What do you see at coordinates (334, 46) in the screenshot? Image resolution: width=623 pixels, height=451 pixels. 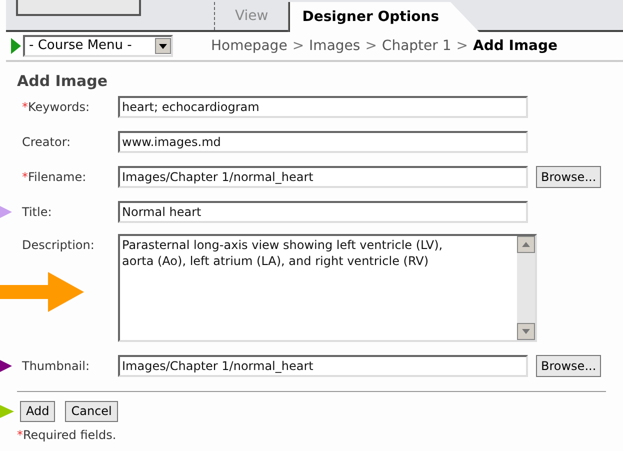 I see `breadcrumb-link: Images` at bounding box center [334, 46].